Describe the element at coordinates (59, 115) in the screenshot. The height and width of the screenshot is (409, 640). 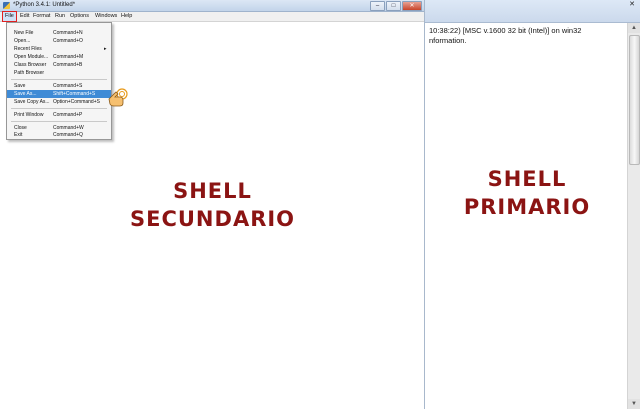
I see `menu-item-print-window: Print Window Command+P` at that location.